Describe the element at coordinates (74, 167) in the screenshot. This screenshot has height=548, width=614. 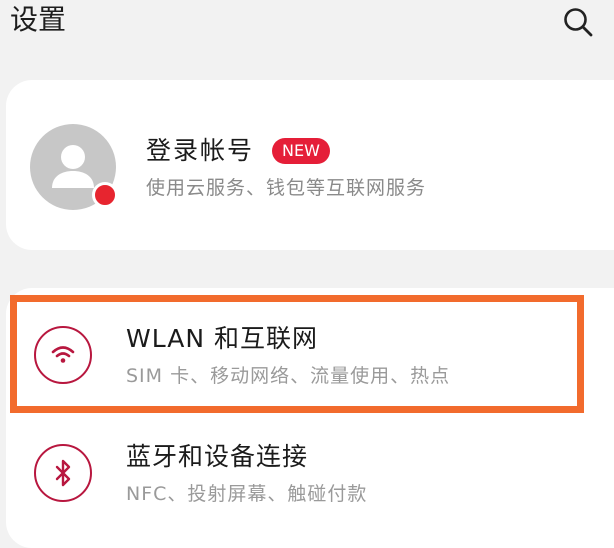
I see `avatar` at that location.